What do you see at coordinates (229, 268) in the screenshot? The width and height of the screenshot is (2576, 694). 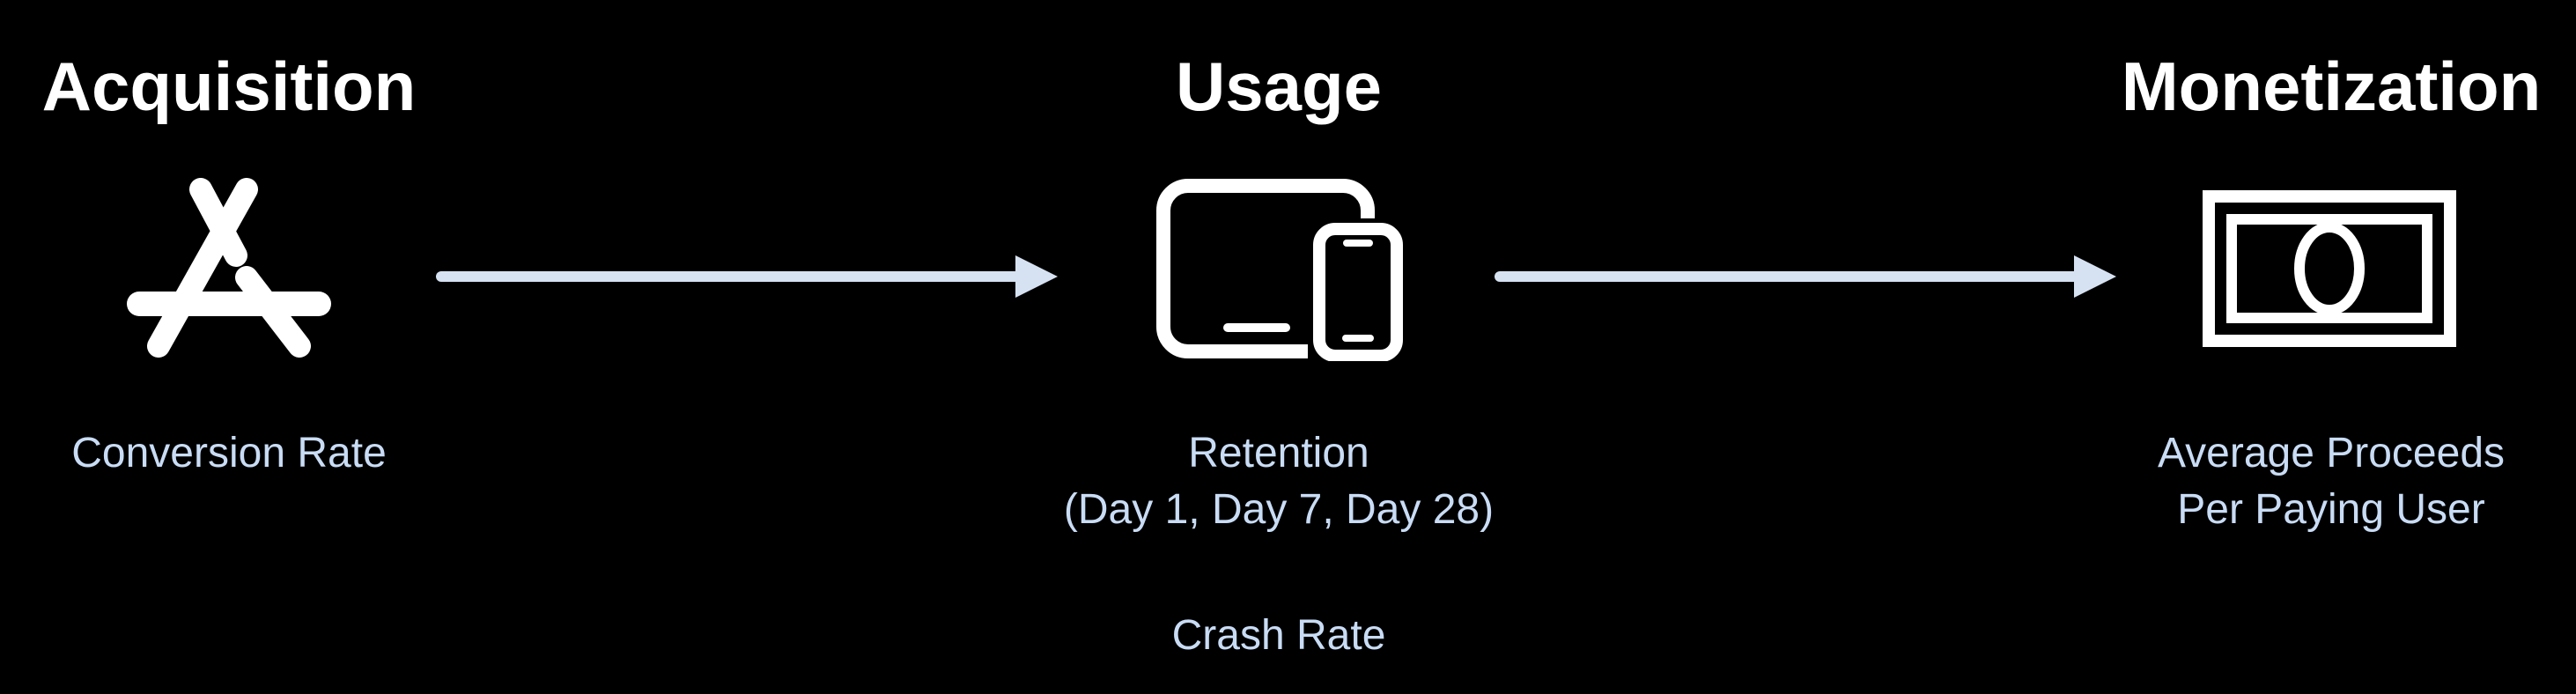 I see `app-store-icon` at bounding box center [229, 268].